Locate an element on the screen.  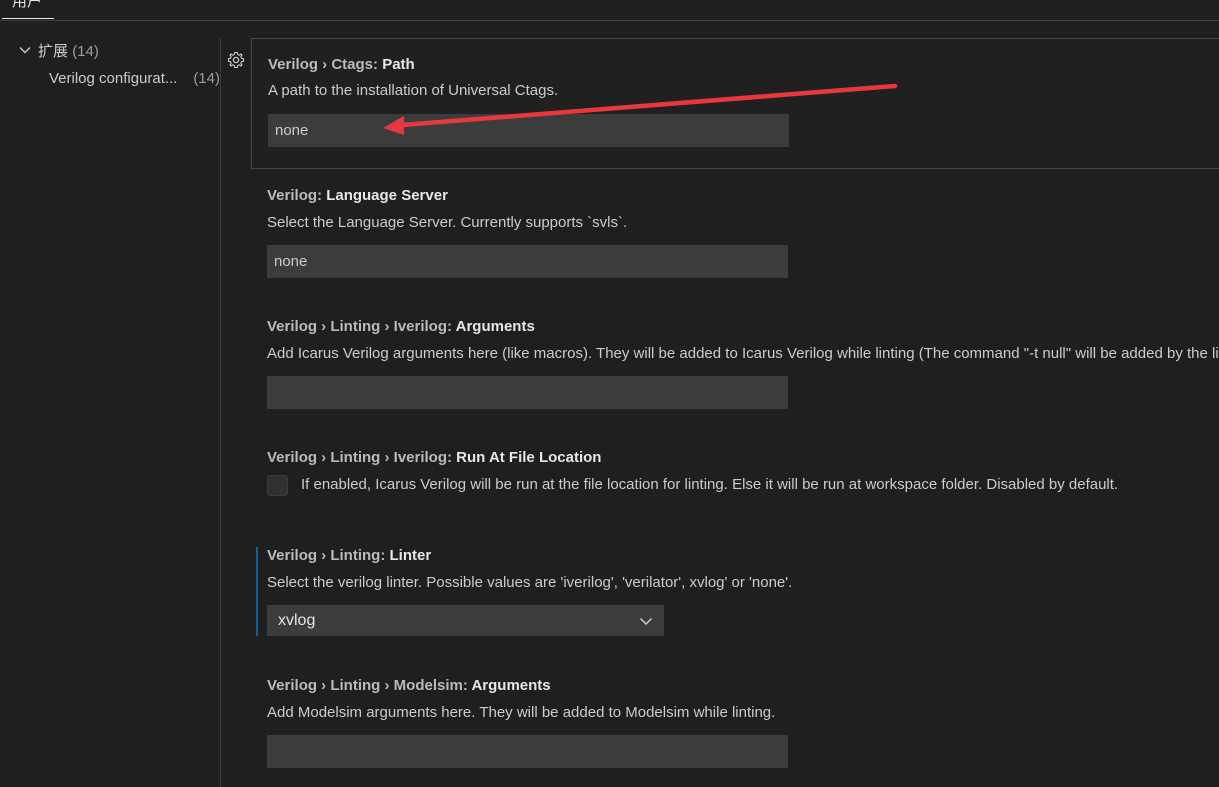
setting-title: Verilog › Linting: Linter is located at coordinates (349, 556).